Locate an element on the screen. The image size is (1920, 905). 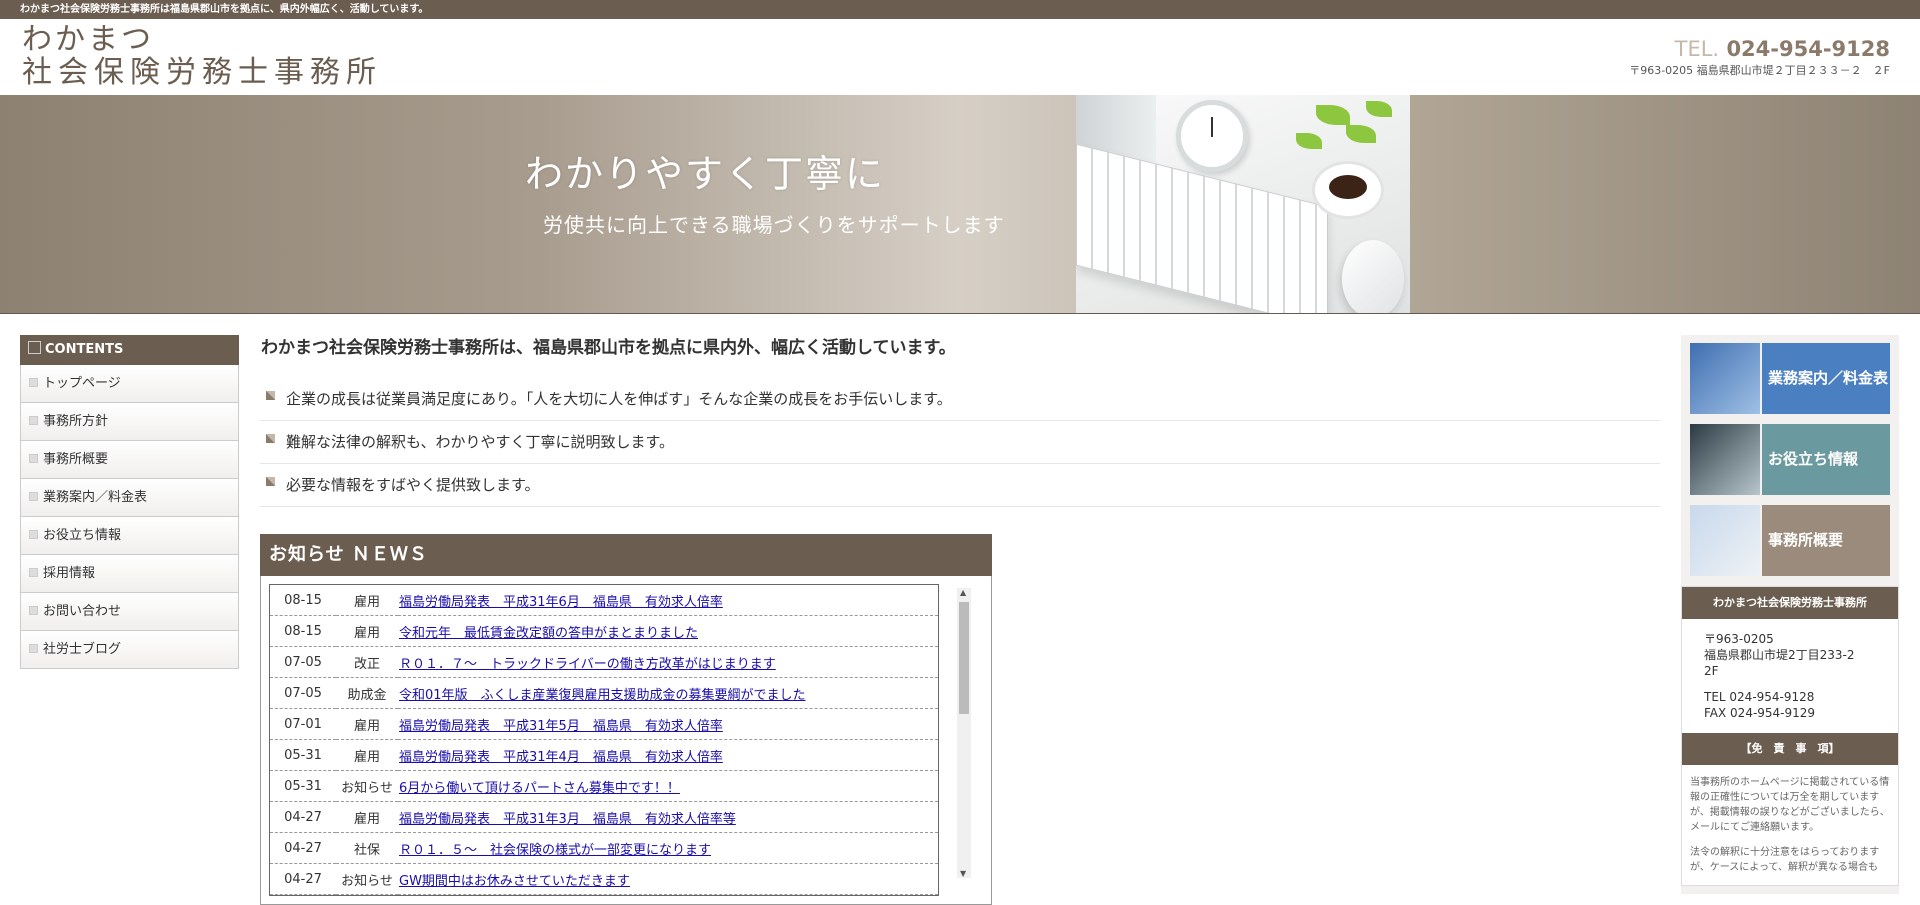
news-link-cell: 福島労働局発表 平成31年6月 福島県 有効求人倍率 is located at coordinates (668, 600).